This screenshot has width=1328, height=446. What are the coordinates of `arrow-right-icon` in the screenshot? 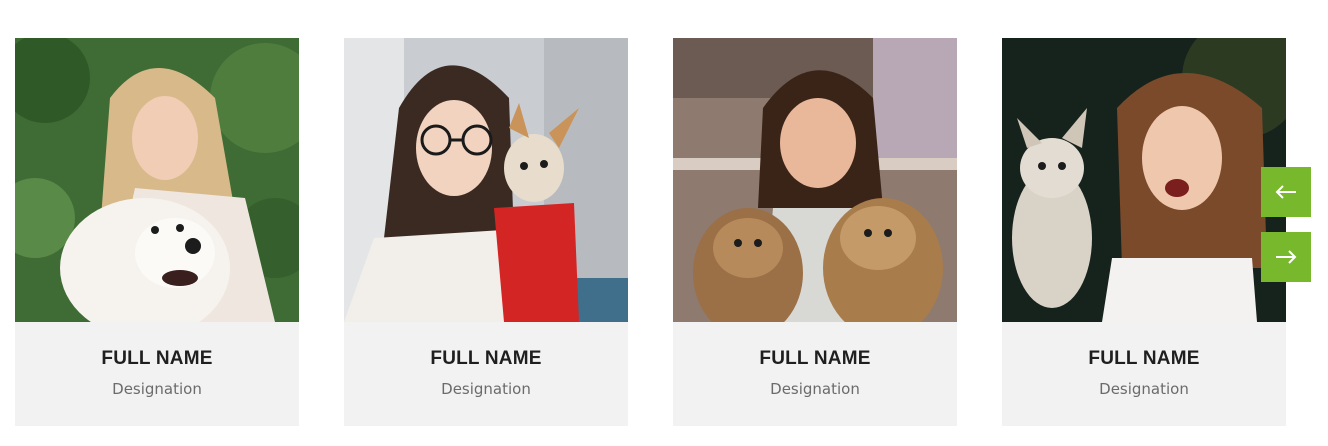 It's located at (1286, 257).